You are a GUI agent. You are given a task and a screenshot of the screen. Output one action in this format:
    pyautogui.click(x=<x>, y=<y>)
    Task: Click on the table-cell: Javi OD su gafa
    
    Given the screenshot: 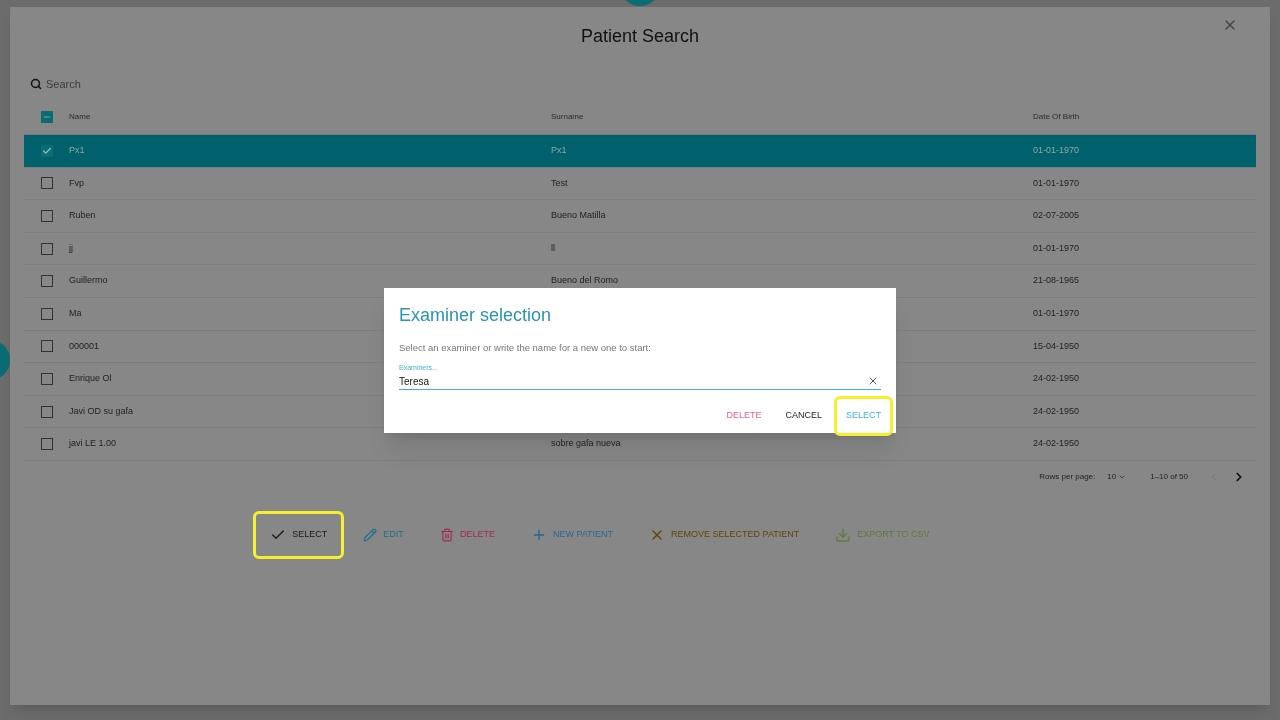 What is the action you would take?
    pyautogui.click(x=101, y=410)
    